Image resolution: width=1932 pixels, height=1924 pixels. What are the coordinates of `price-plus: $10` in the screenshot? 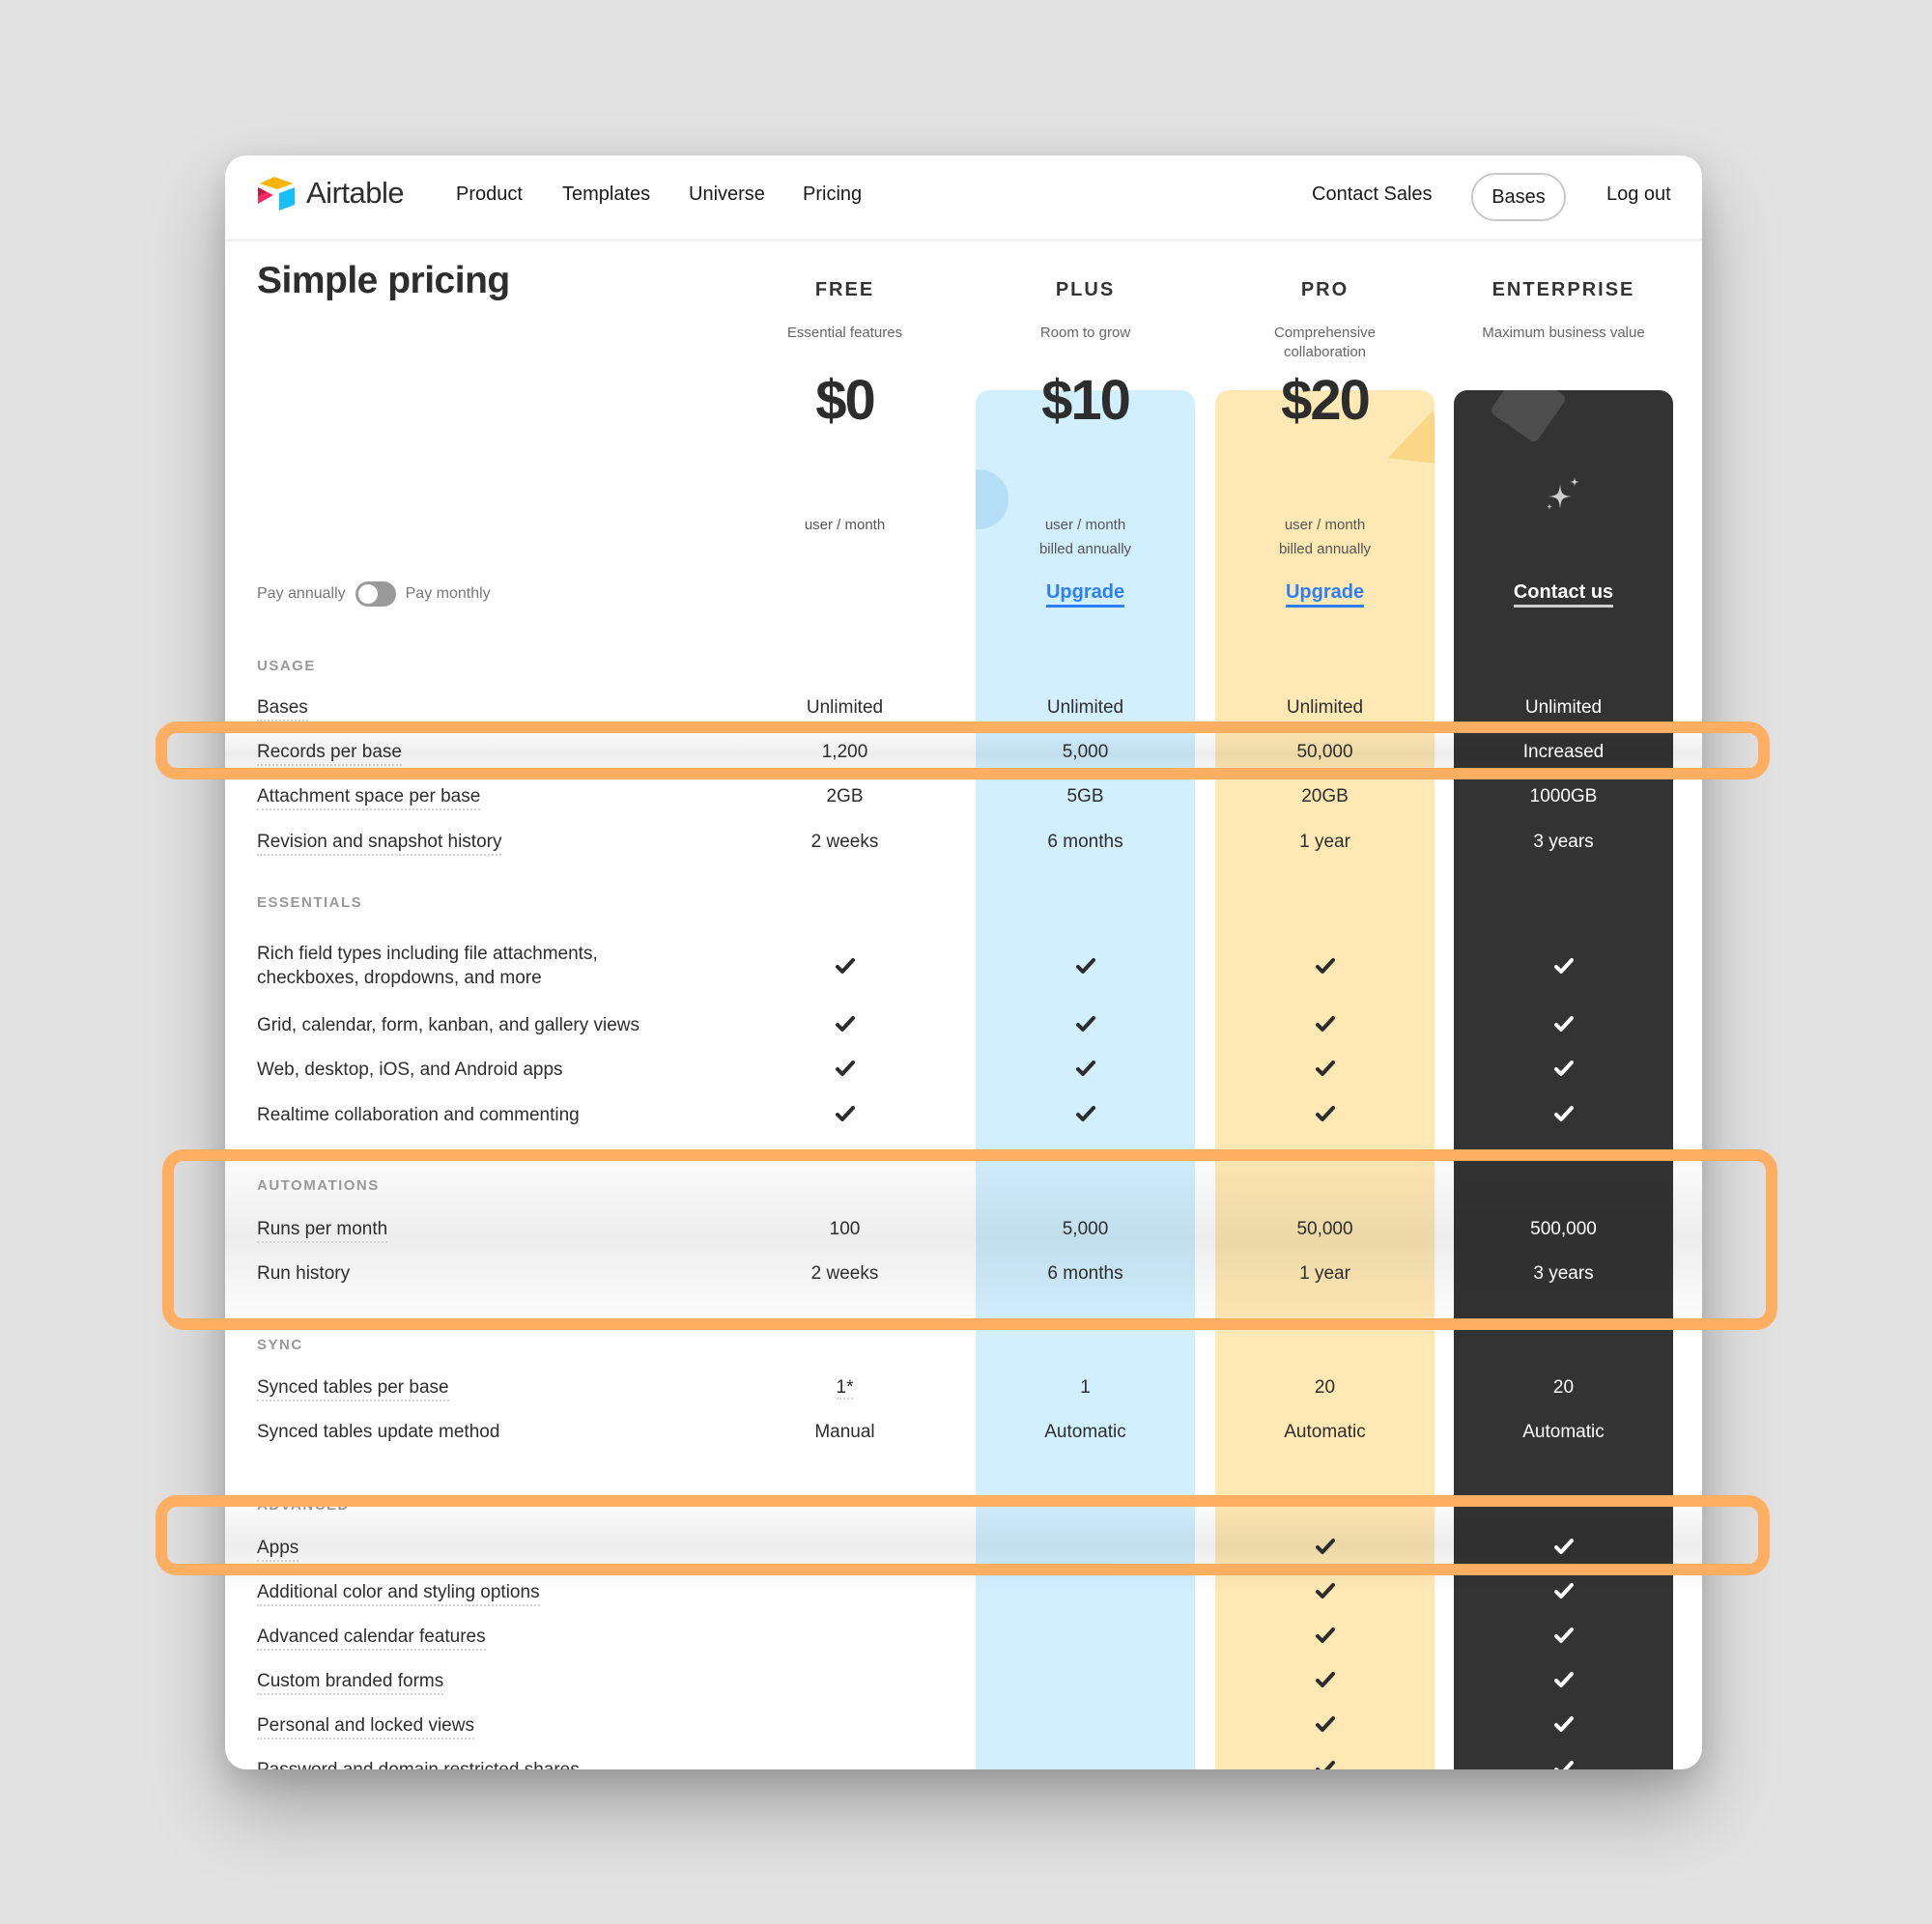 It's located at (1086, 400).